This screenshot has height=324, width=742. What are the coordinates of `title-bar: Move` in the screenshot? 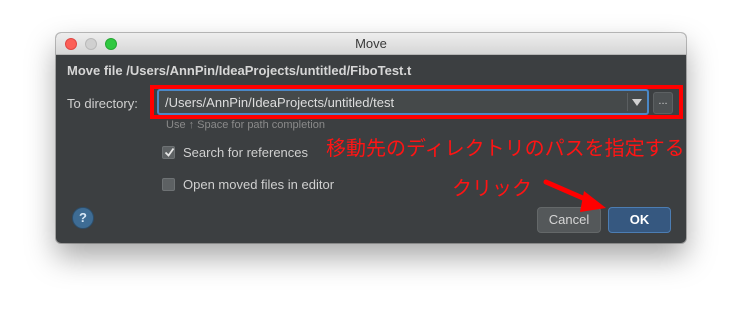 It's located at (371, 44).